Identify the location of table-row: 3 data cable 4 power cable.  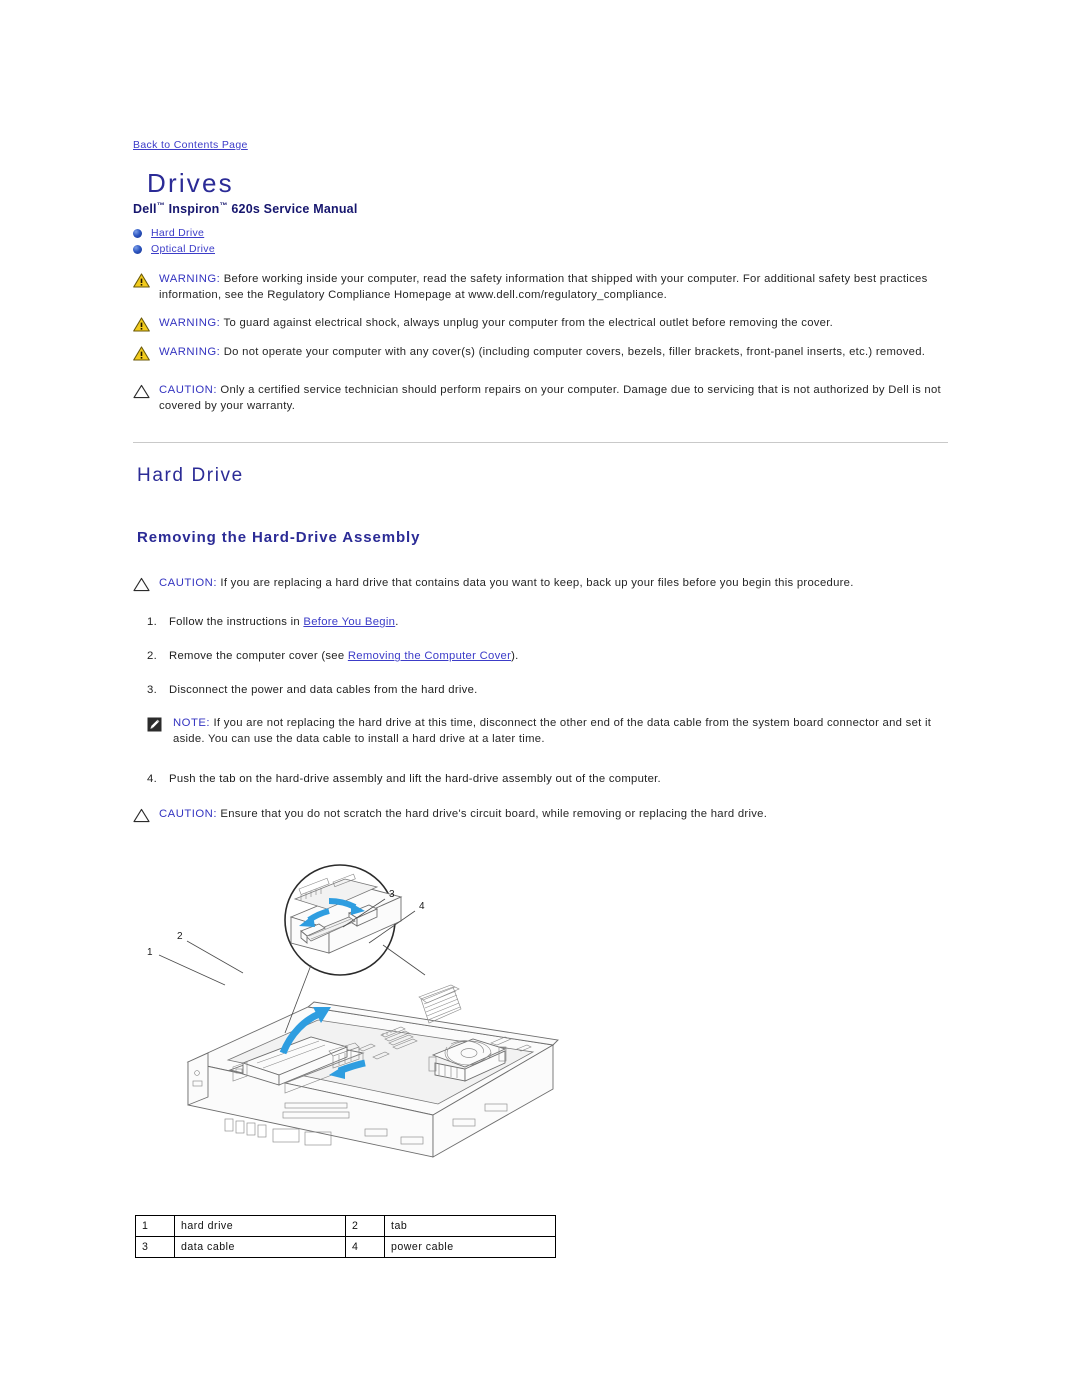
(345, 1247).